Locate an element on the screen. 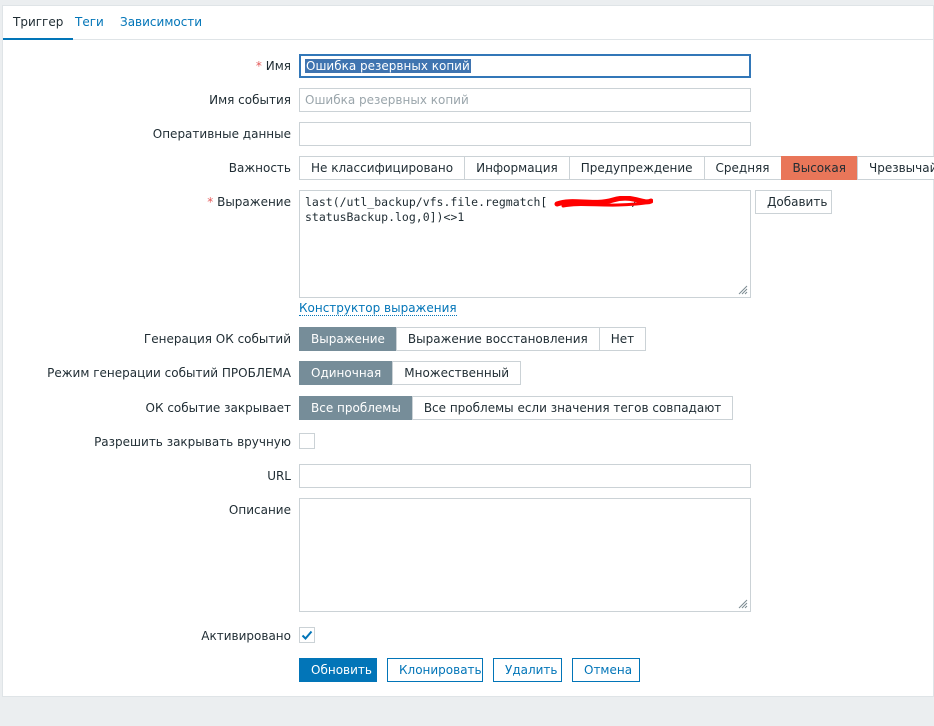 This screenshot has height=726, width=934. severity-disaster: Чрезвычайная is located at coordinates (895, 168).